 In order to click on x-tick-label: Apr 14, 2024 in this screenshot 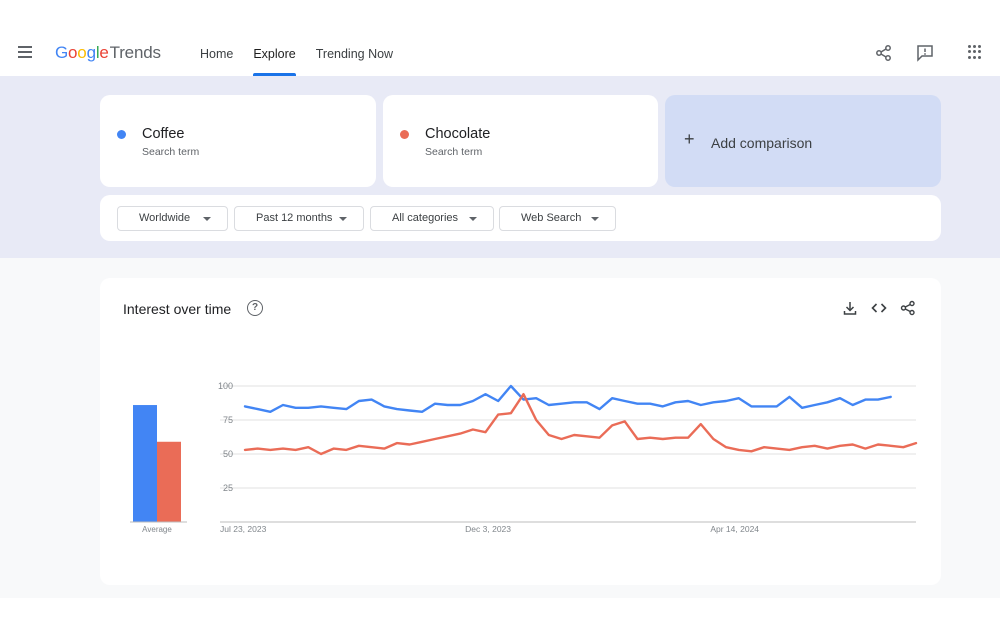, I will do `click(734, 529)`.